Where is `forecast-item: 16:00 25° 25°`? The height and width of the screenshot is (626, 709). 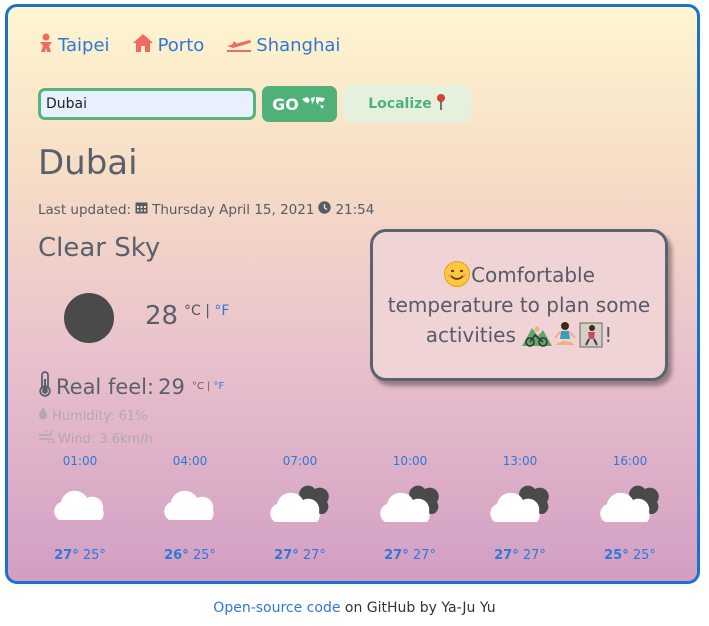 forecast-item: 16:00 25° 25° is located at coordinates (630, 508).